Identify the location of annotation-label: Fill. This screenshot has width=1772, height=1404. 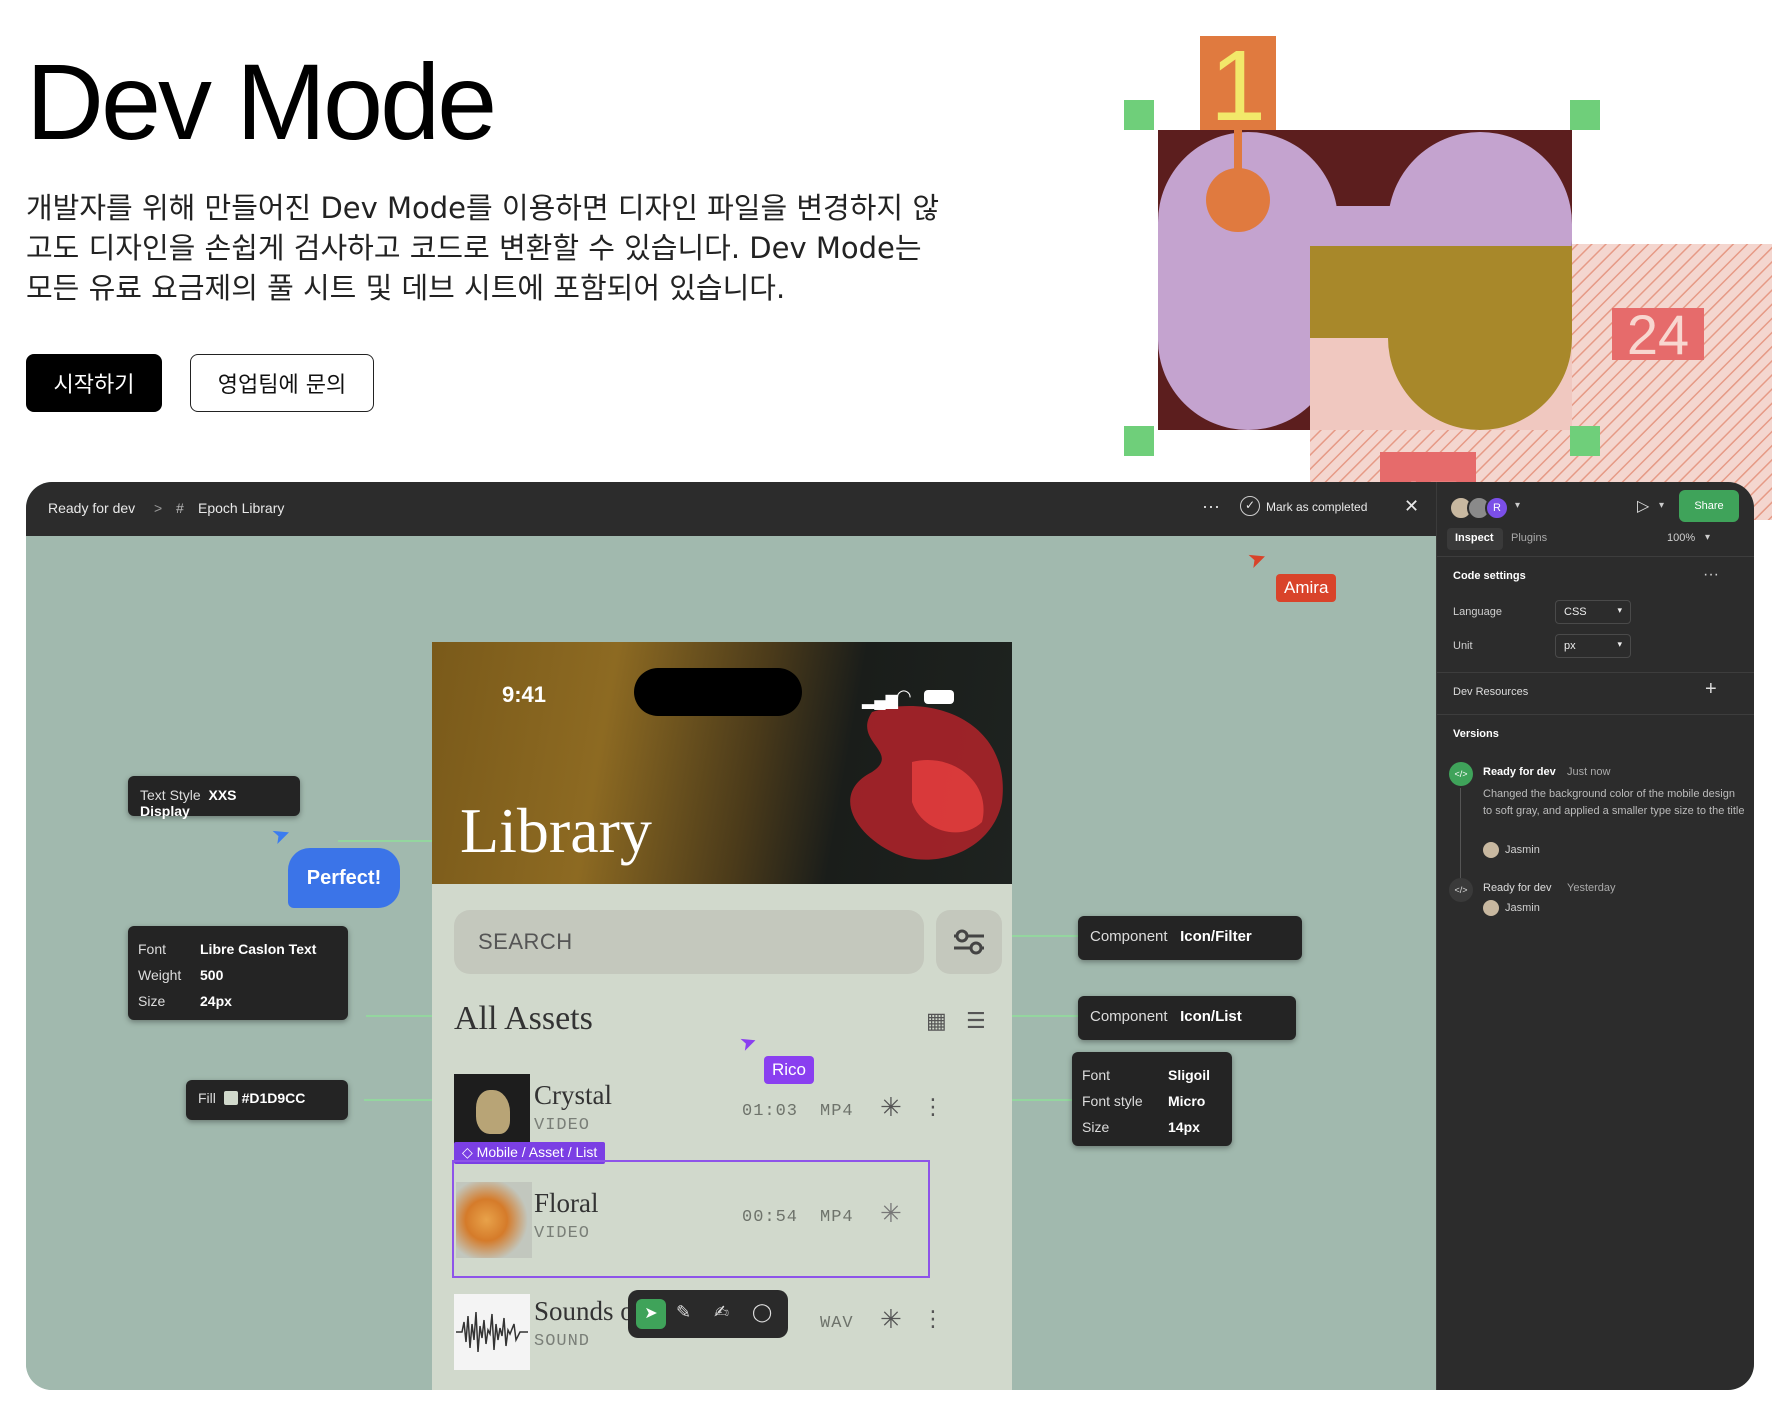
(207, 1098).